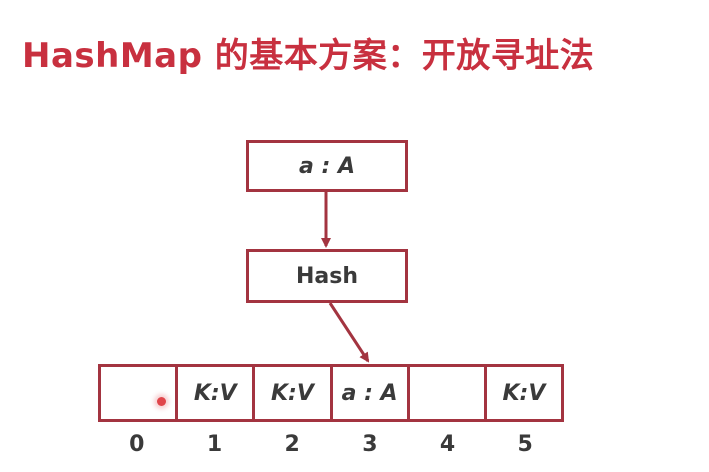  What do you see at coordinates (370, 444) in the screenshot?
I see `bucket-index-3: 3` at bounding box center [370, 444].